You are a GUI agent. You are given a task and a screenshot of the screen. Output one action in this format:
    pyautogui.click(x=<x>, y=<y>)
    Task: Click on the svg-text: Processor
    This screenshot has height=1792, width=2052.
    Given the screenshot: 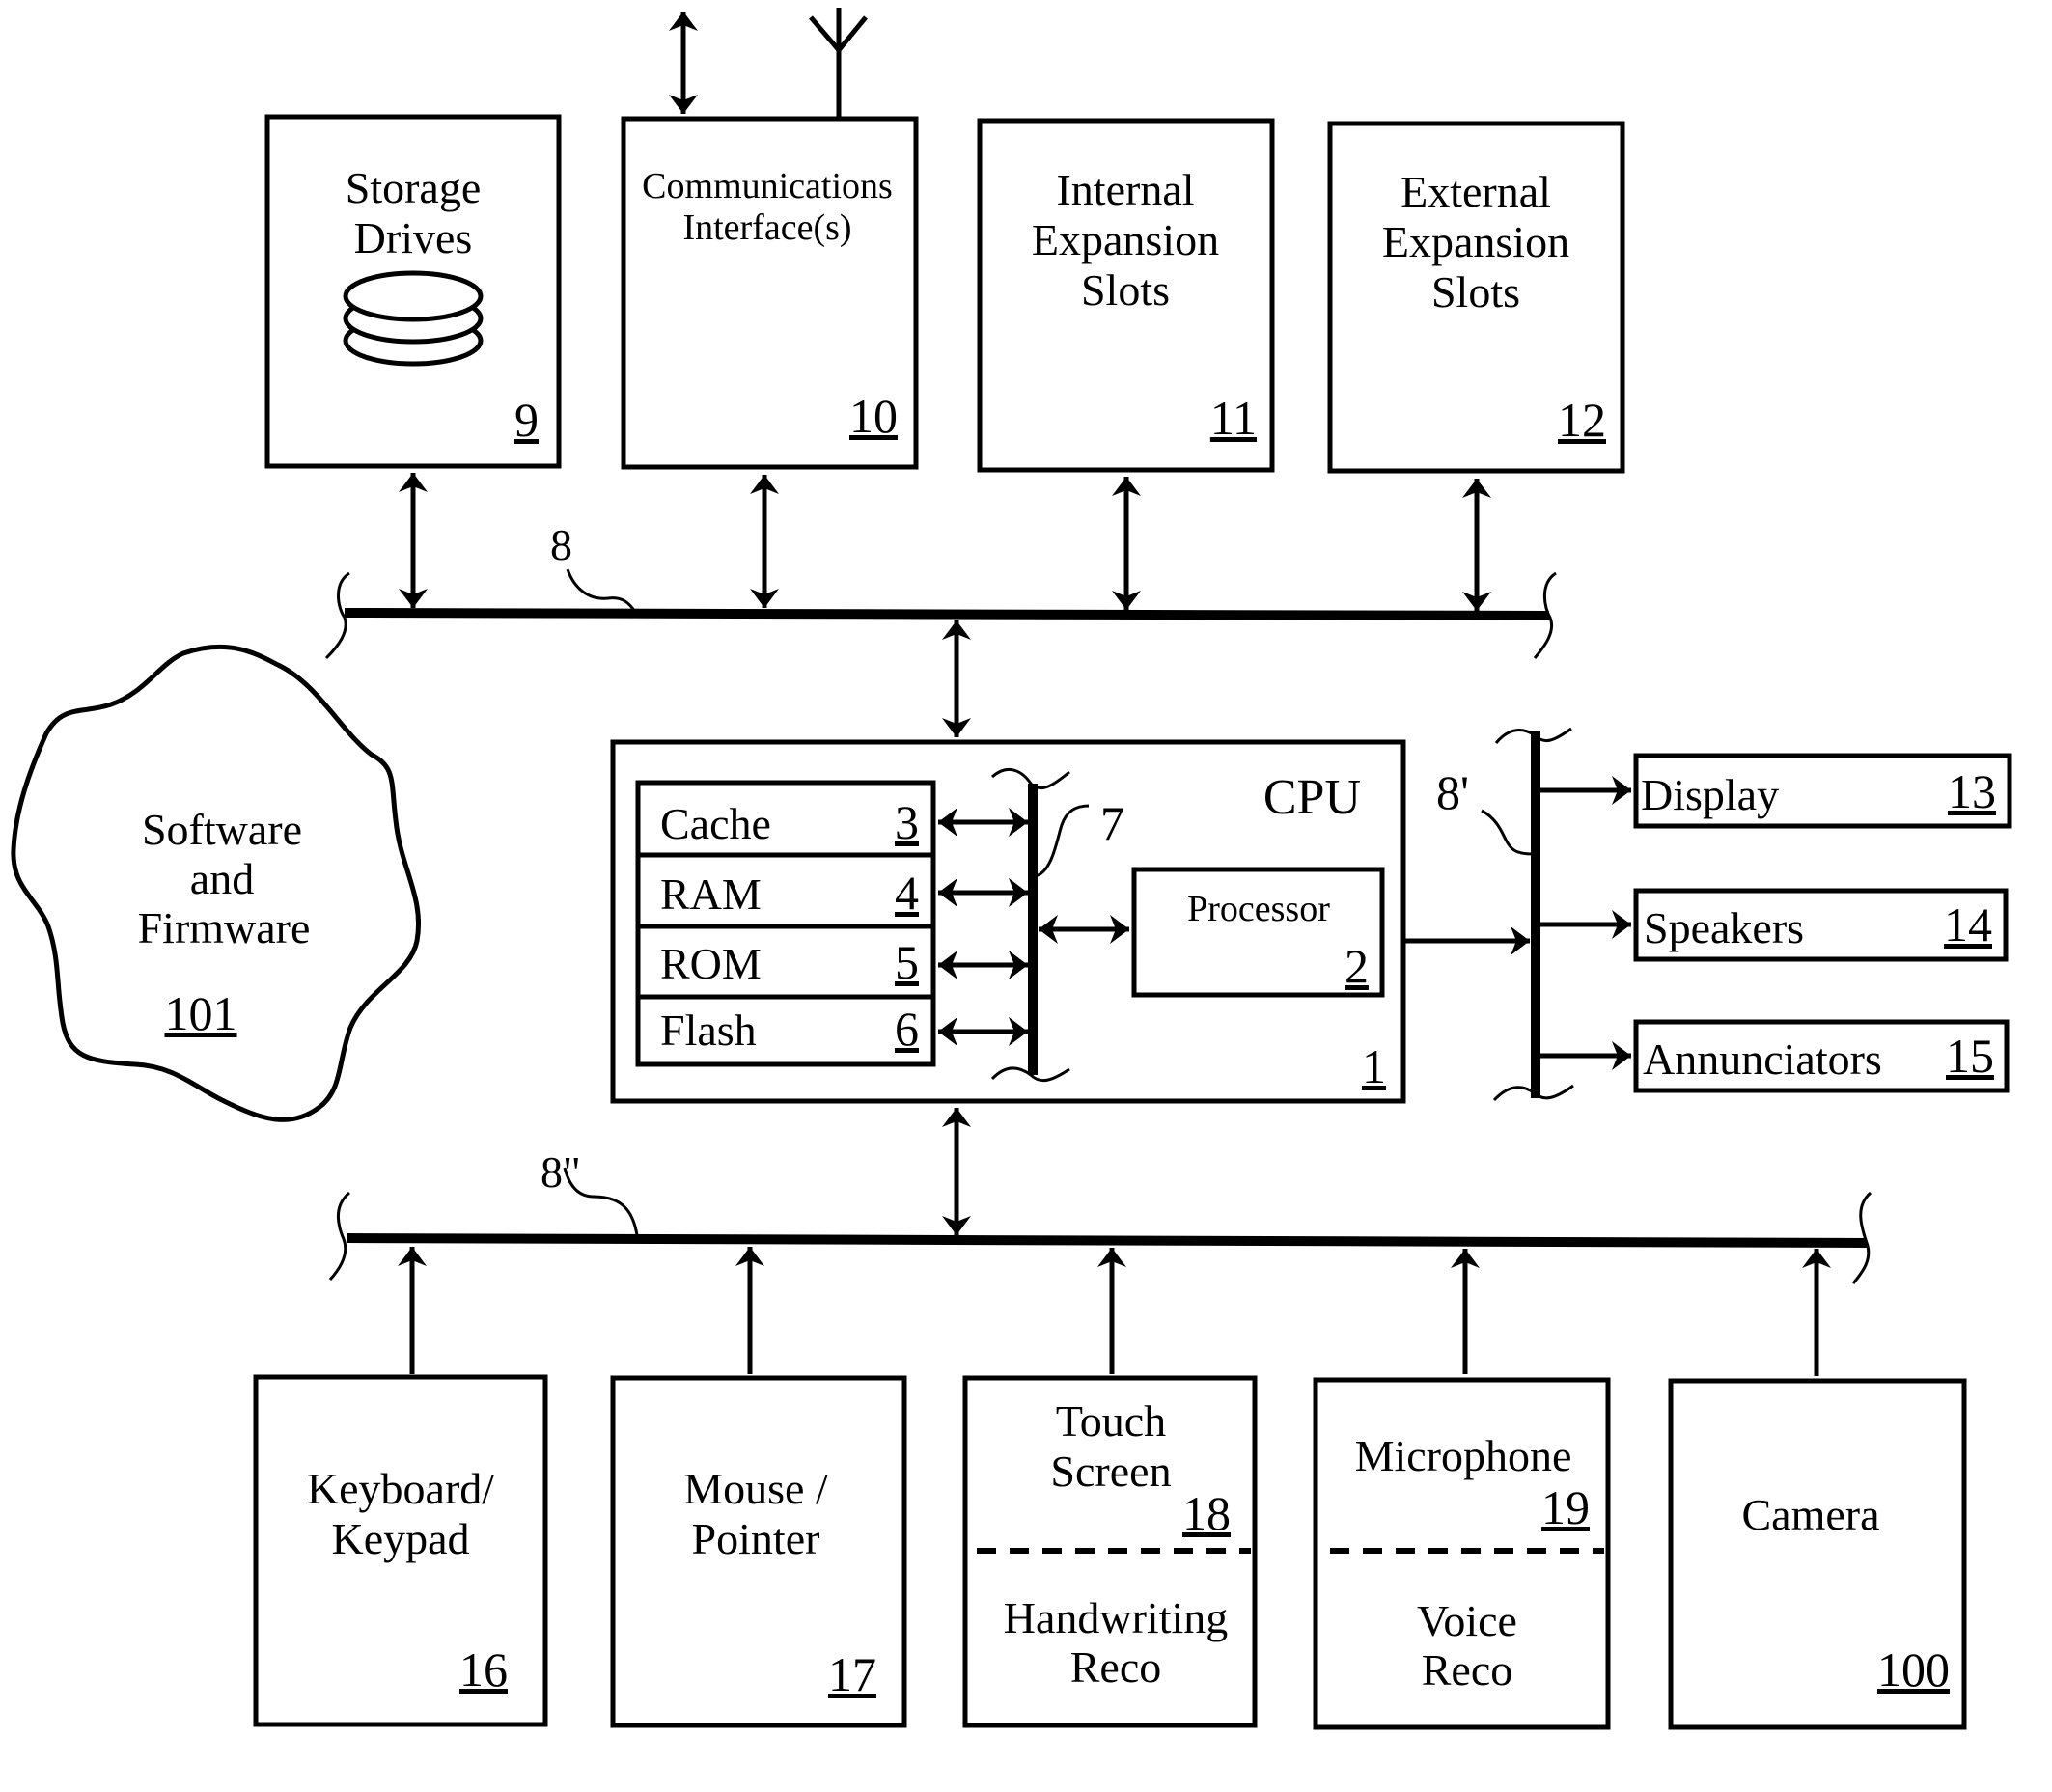 What is the action you would take?
    pyautogui.click(x=1258, y=909)
    